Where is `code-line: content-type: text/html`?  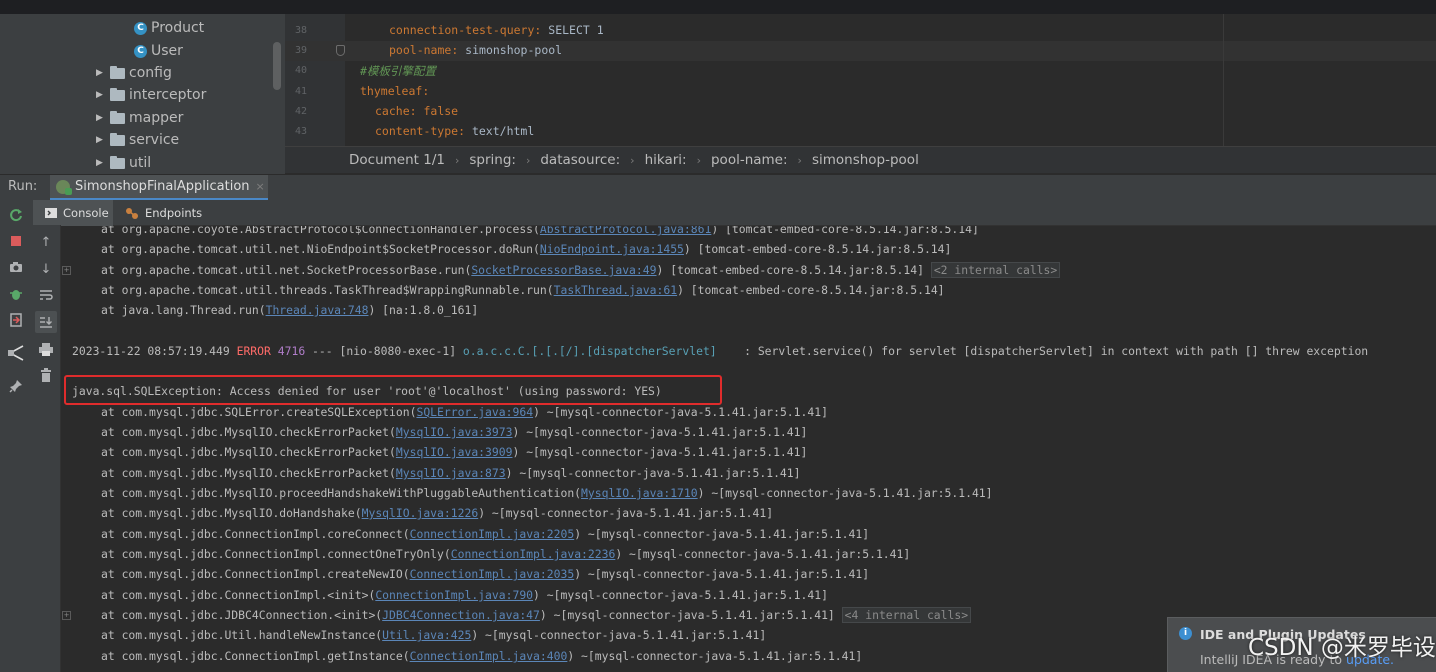 code-line: content-type: text/html is located at coordinates (455, 131).